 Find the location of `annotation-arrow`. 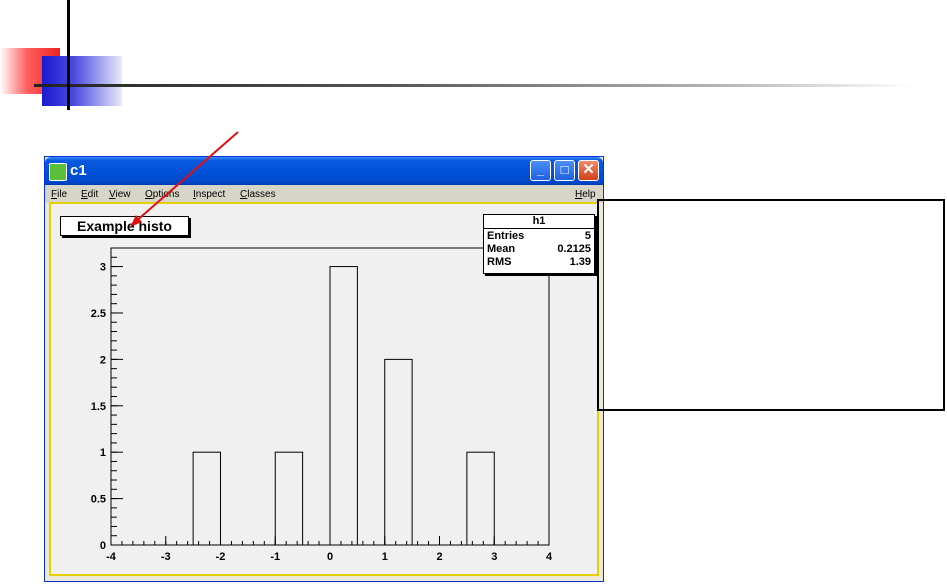

annotation-arrow is located at coordinates (186, 177).